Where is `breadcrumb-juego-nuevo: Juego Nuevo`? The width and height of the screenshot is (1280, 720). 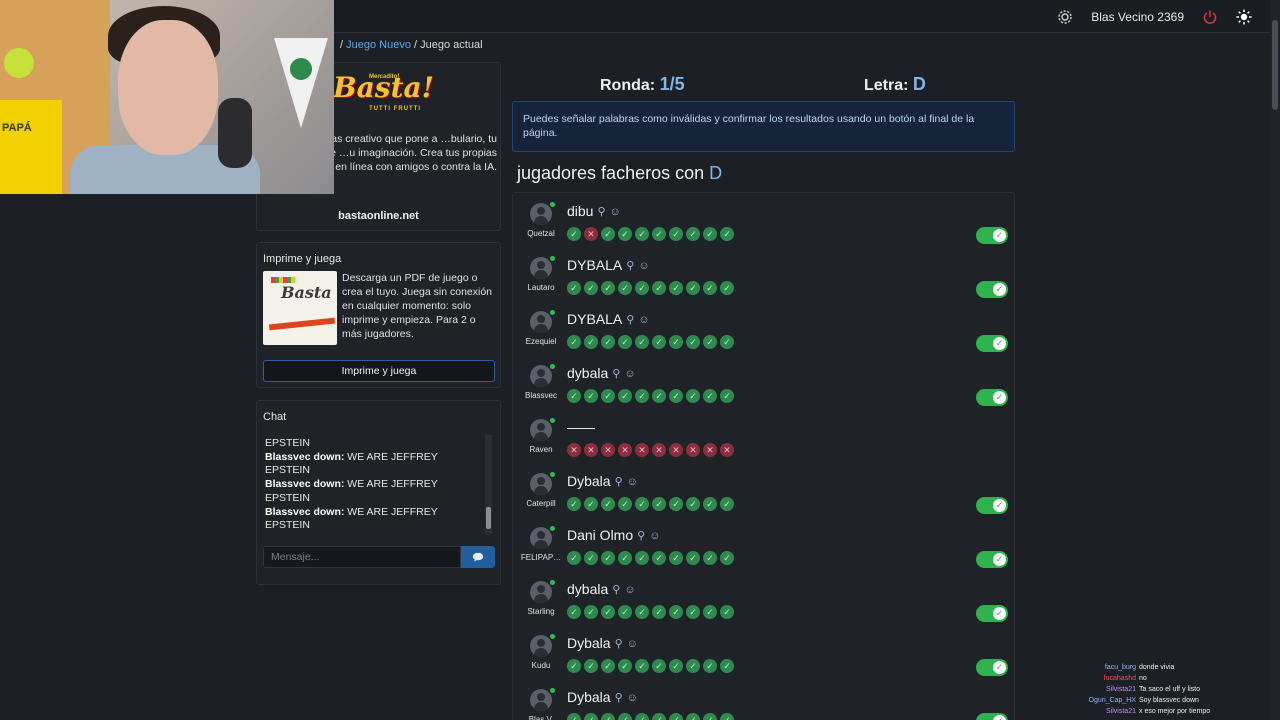 breadcrumb-juego-nuevo: Juego Nuevo is located at coordinates (378, 45).